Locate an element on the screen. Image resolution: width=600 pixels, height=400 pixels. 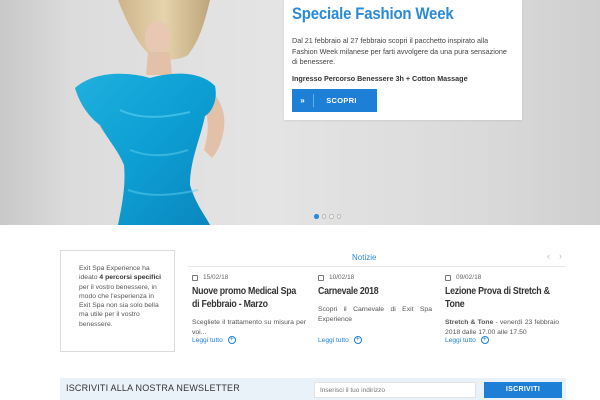
newsletter-label: ISCRIVITI ALLA NOSTRA NEWSLETTER is located at coordinates (153, 388).